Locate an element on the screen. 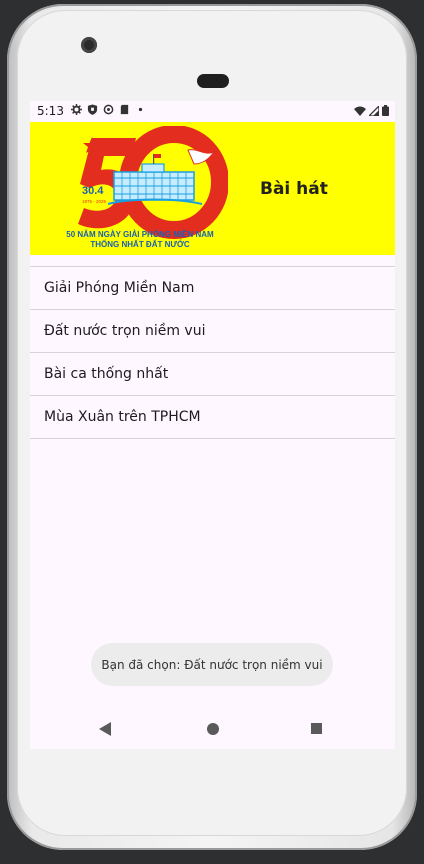  cellular-signal-icon is located at coordinates (374, 110).